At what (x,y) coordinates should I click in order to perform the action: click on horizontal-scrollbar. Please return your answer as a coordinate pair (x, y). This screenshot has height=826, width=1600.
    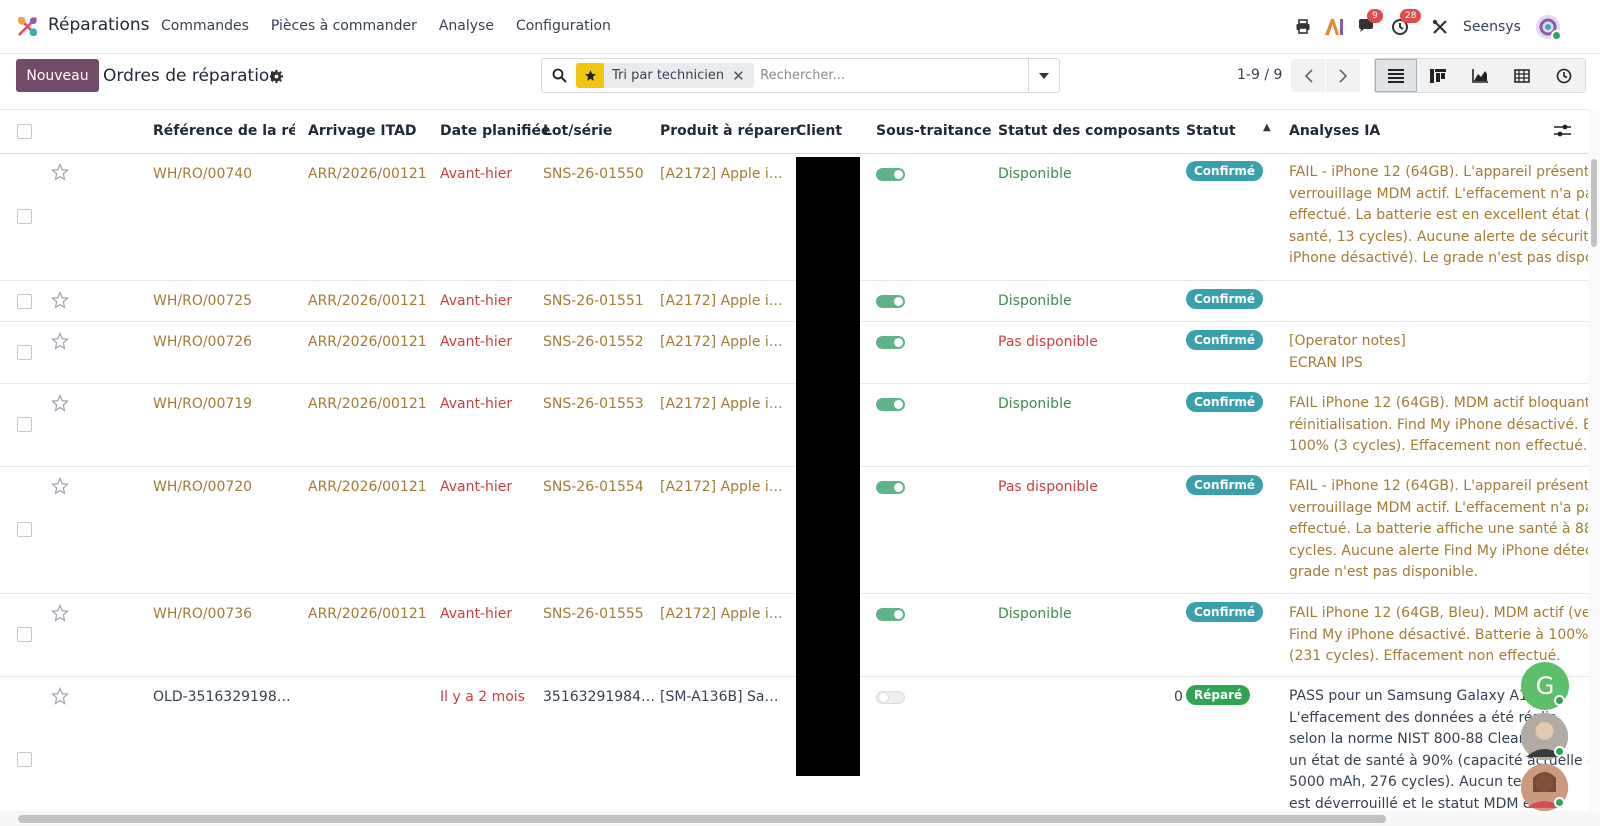
    Looking at the image, I should click on (800, 818).